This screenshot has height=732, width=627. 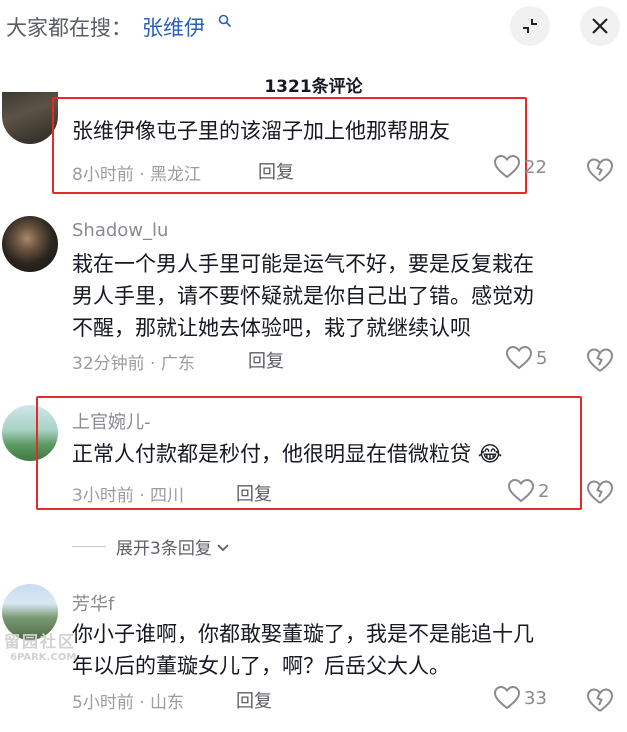 I want to click on like-count: 33, so click(x=535, y=698).